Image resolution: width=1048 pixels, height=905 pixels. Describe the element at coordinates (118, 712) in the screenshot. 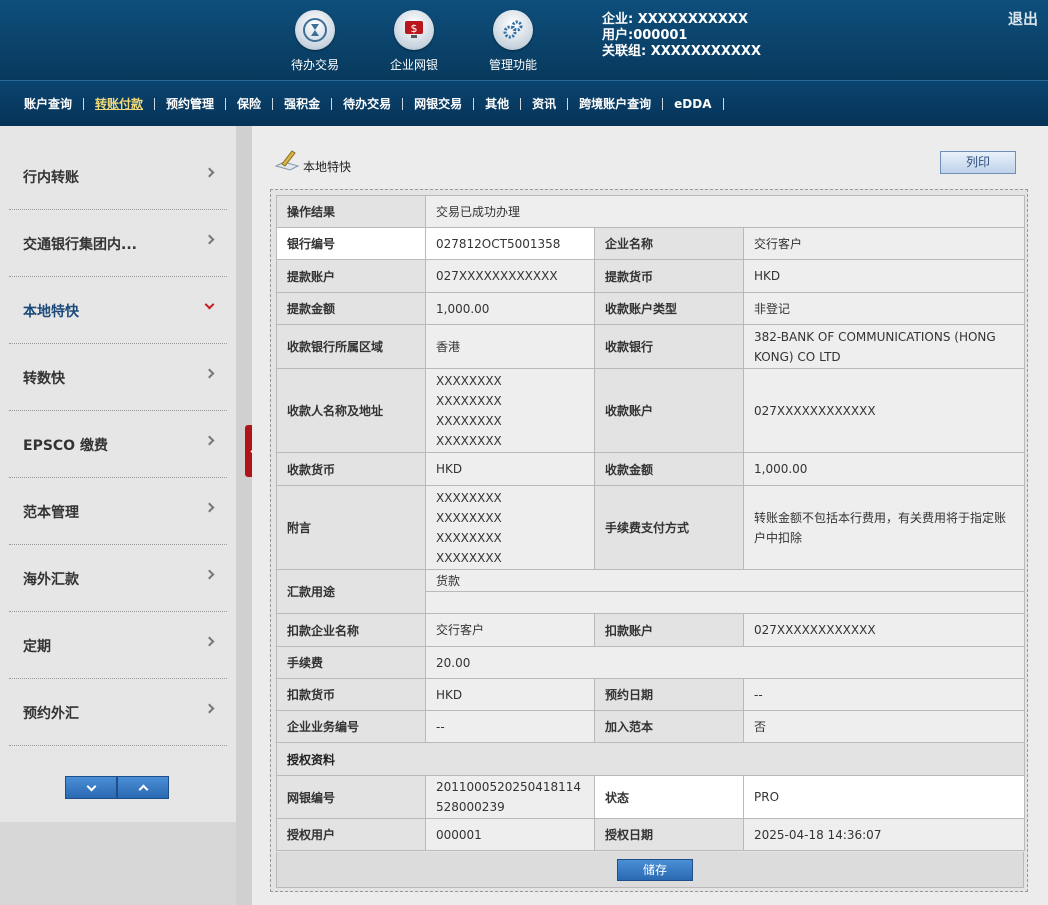

I see `sidebar-item-scheduled-fx: 预约外汇` at that location.